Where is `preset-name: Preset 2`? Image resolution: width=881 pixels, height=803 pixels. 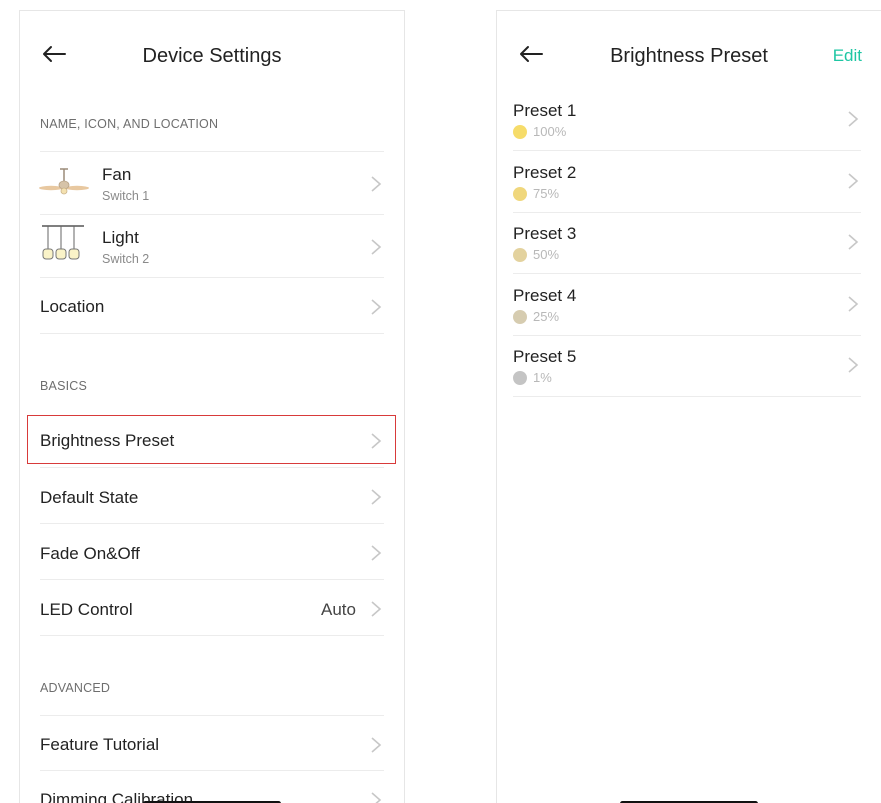 preset-name: Preset 2 is located at coordinates (545, 172).